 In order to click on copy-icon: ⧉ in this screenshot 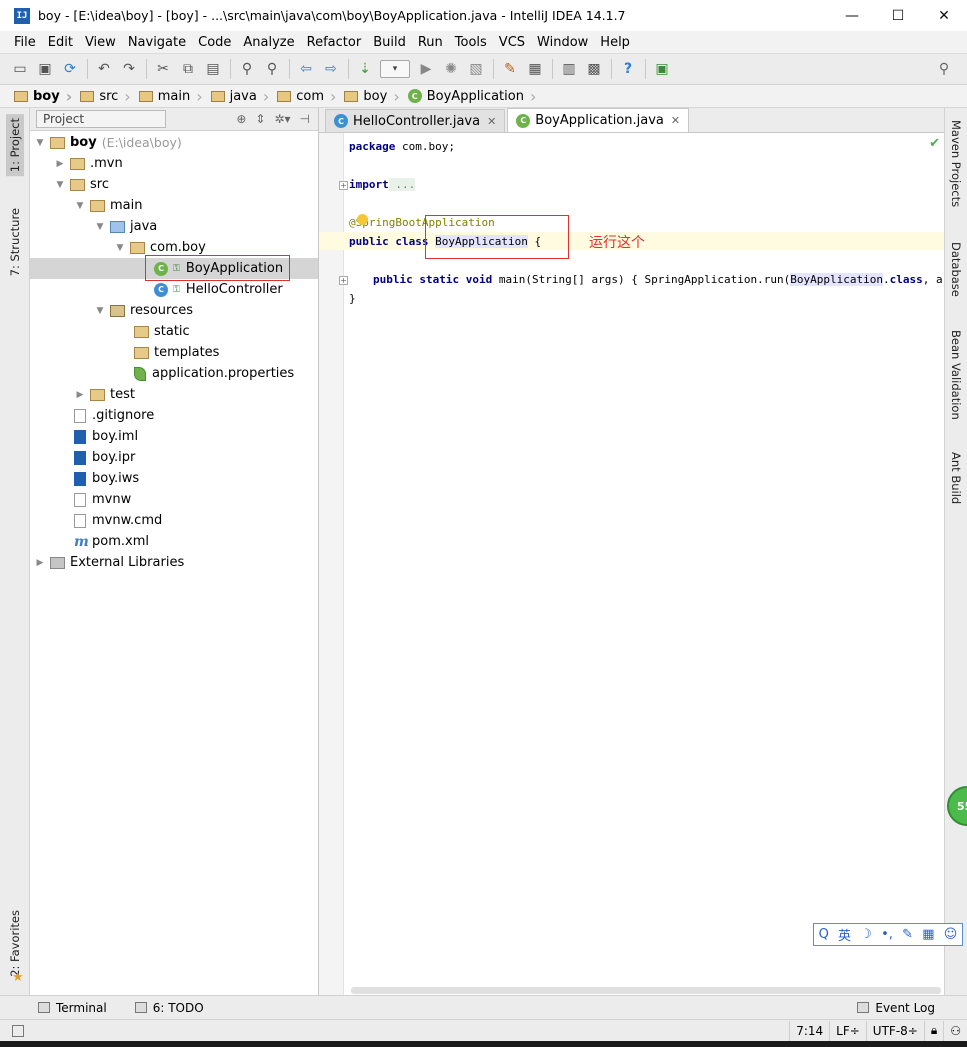, I will do `click(188, 69)`.